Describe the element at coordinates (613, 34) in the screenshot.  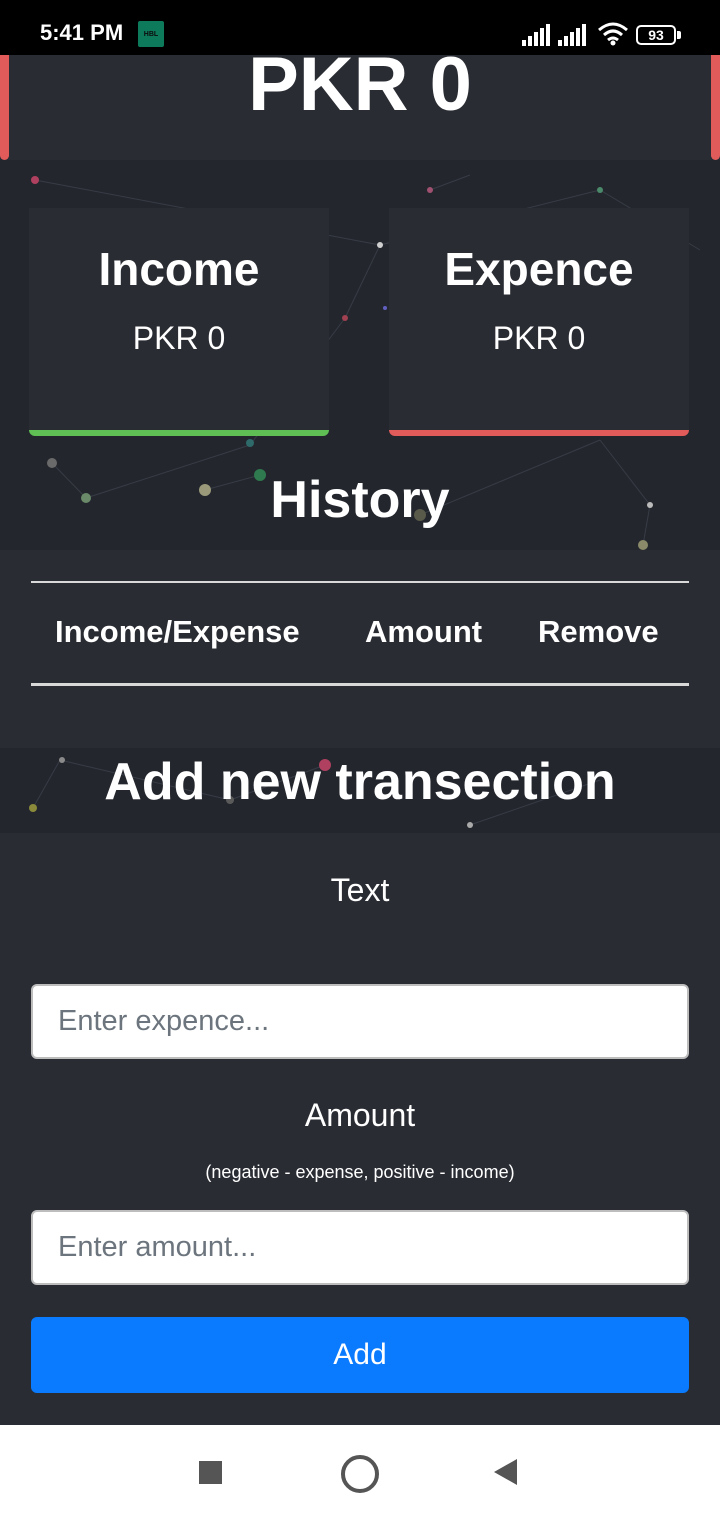
I see `wifi-icon` at that location.